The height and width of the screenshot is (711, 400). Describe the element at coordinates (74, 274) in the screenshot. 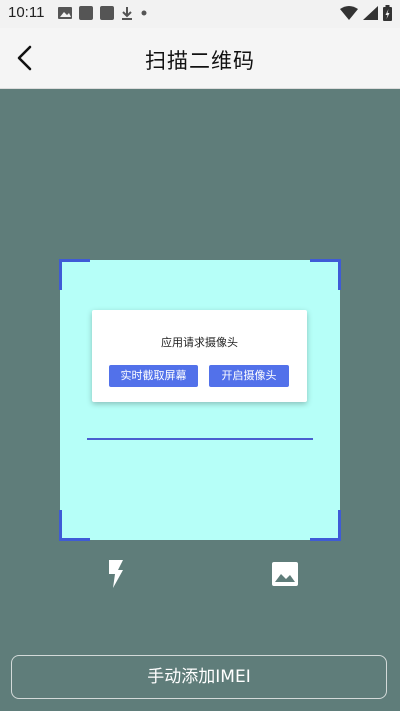

I see `scan-corner-top-left` at that location.